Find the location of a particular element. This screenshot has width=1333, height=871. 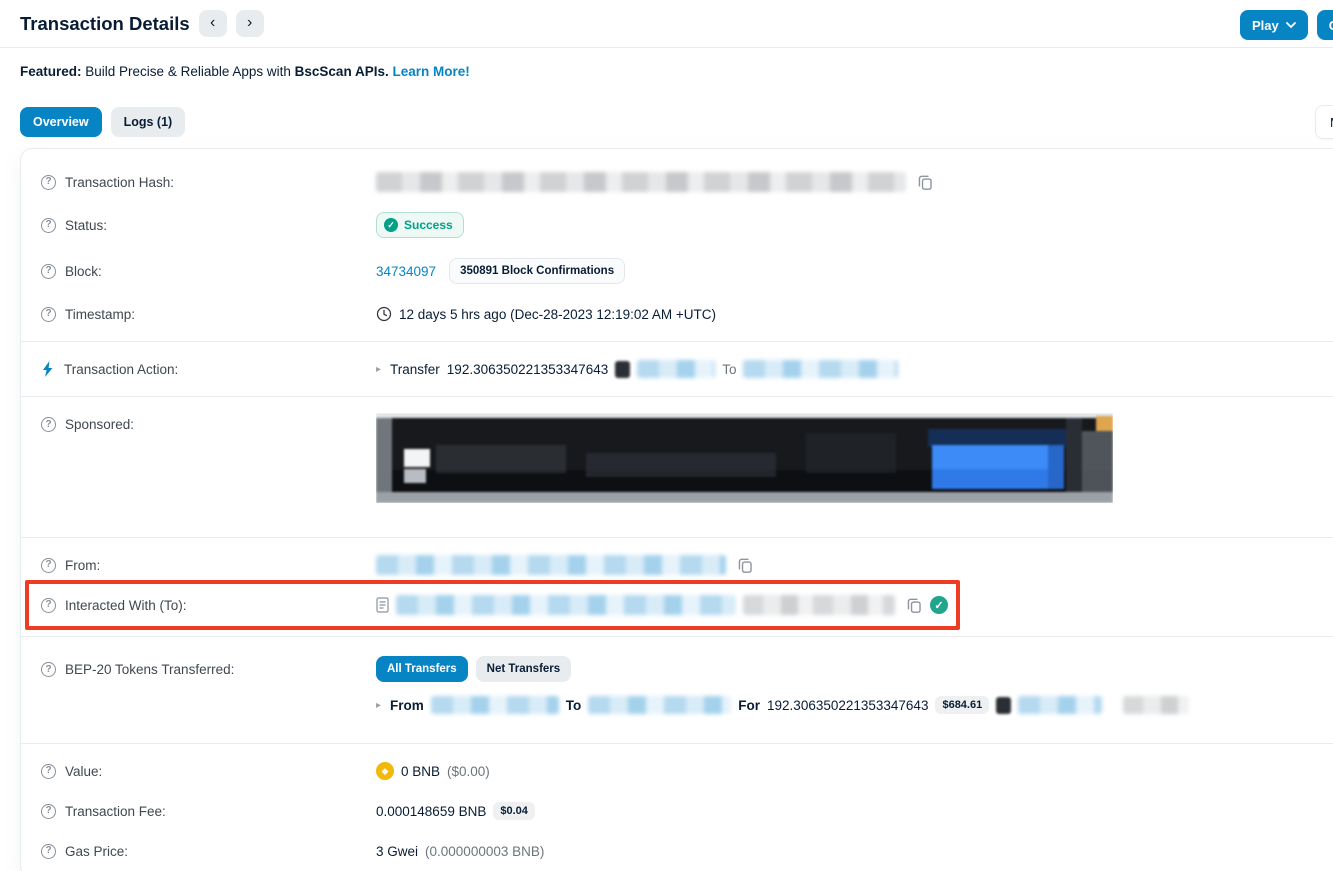

redacted-token-symbol is located at coordinates (1156, 705).